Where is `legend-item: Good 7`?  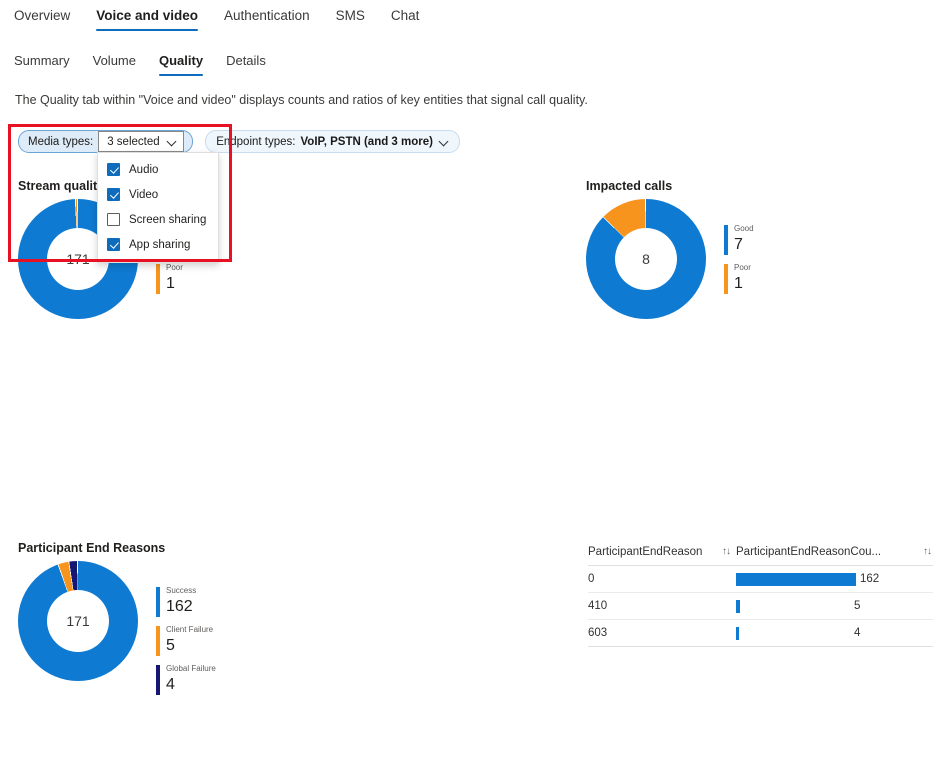
legend-item: Good 7 is located at coordinates (739, 240).